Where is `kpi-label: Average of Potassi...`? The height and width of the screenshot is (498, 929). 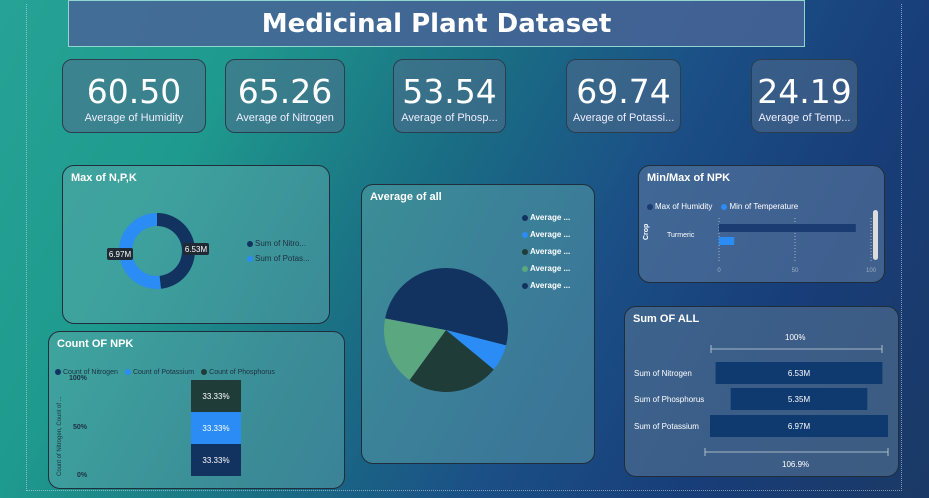 kpi-label: Average of Potassi... is located at coordinates (624, 118).